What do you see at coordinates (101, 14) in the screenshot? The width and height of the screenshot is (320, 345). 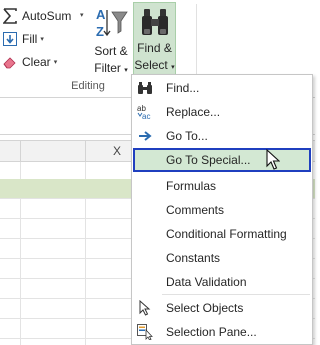 I see `svg-text: A` at bounding box center [101, 14].